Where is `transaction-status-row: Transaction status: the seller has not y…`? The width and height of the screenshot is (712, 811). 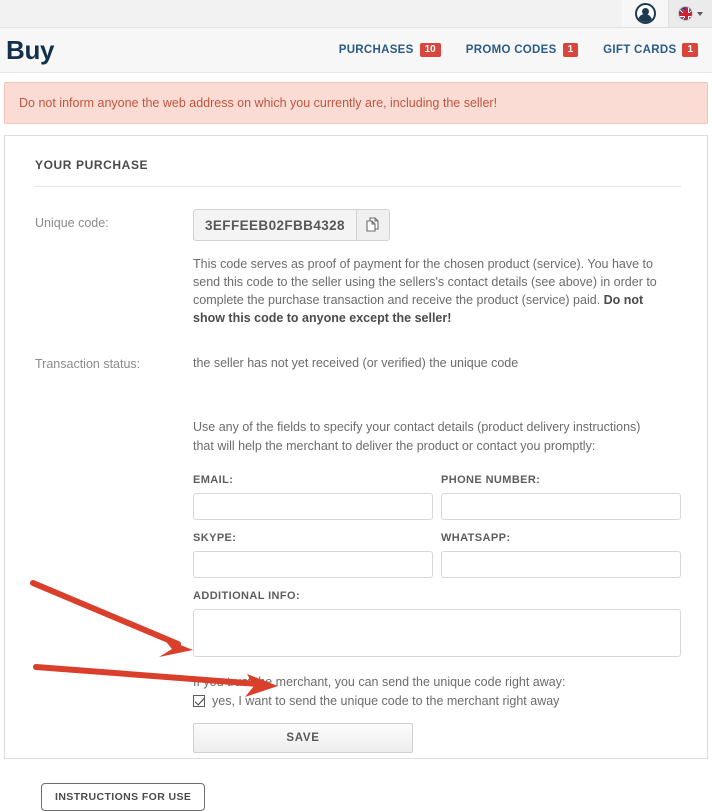
transaction-status-row: Transaction status: the seller has not y… is located at coordinates (358, 361).